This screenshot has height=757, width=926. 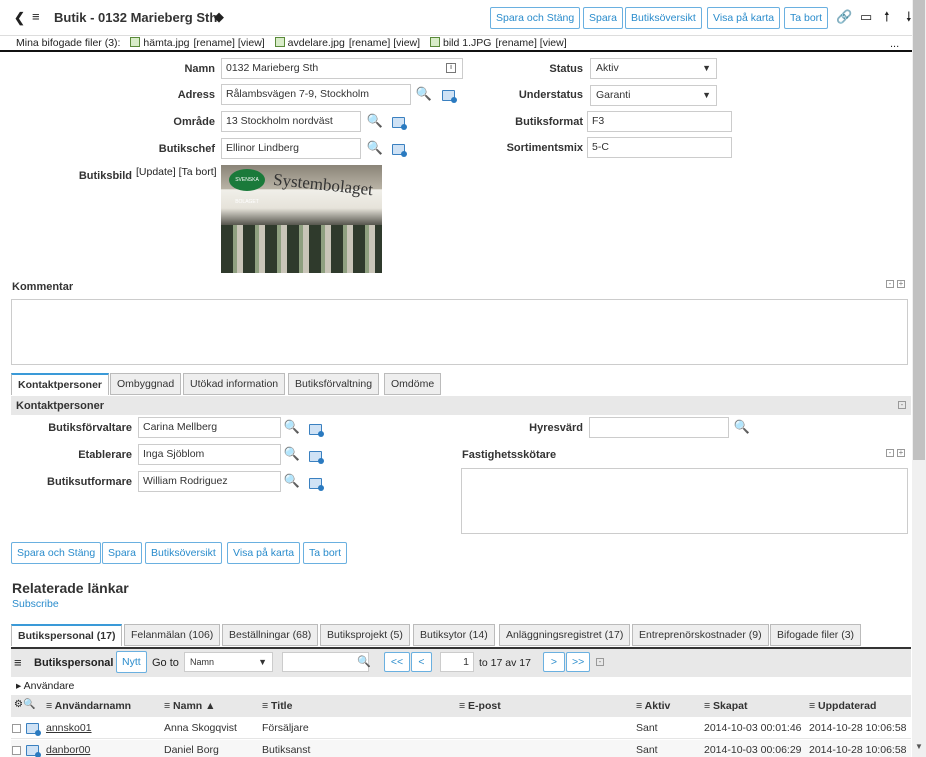 What do you see at coordinates (131, 662) in the screenshot?
I see `new-button: Nytt` at bounding box center [131, 662].